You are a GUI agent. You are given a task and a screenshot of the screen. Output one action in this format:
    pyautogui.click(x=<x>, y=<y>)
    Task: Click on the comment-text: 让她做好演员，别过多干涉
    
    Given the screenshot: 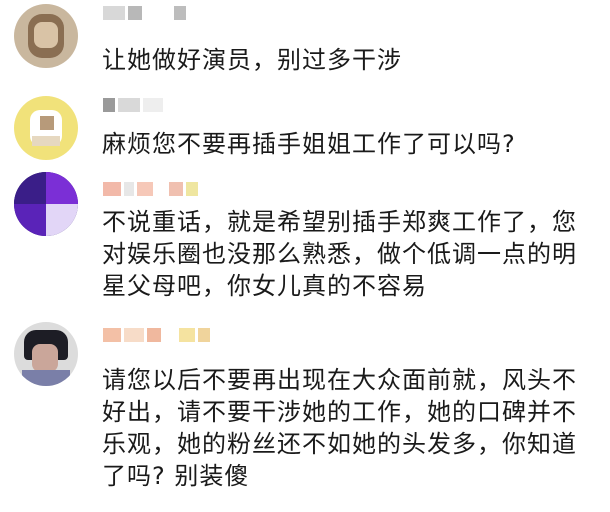 What is the action you would take?
    pyautogui.click(x=252, y=60)
    